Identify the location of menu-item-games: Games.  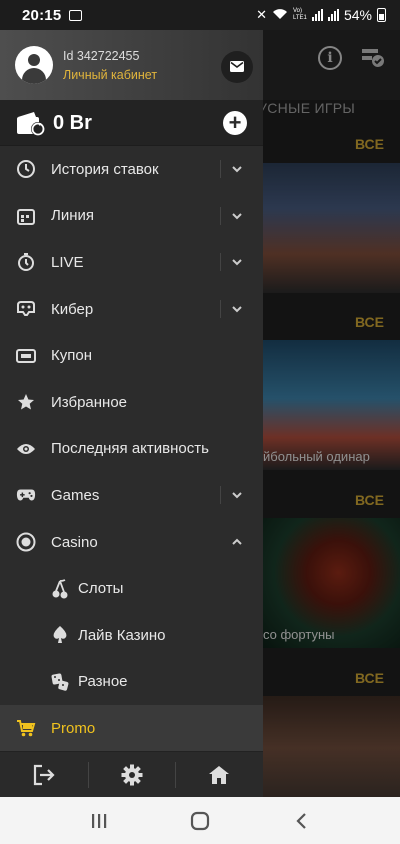
(131, 495).